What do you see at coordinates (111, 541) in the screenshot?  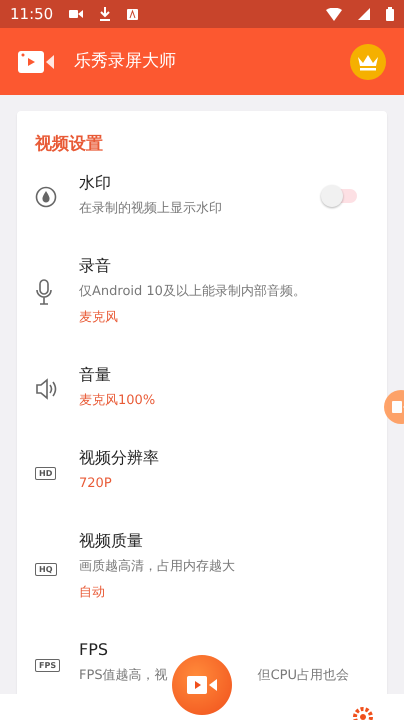 I see `setting-title: 视频质量` at bounding box center [111, 541].